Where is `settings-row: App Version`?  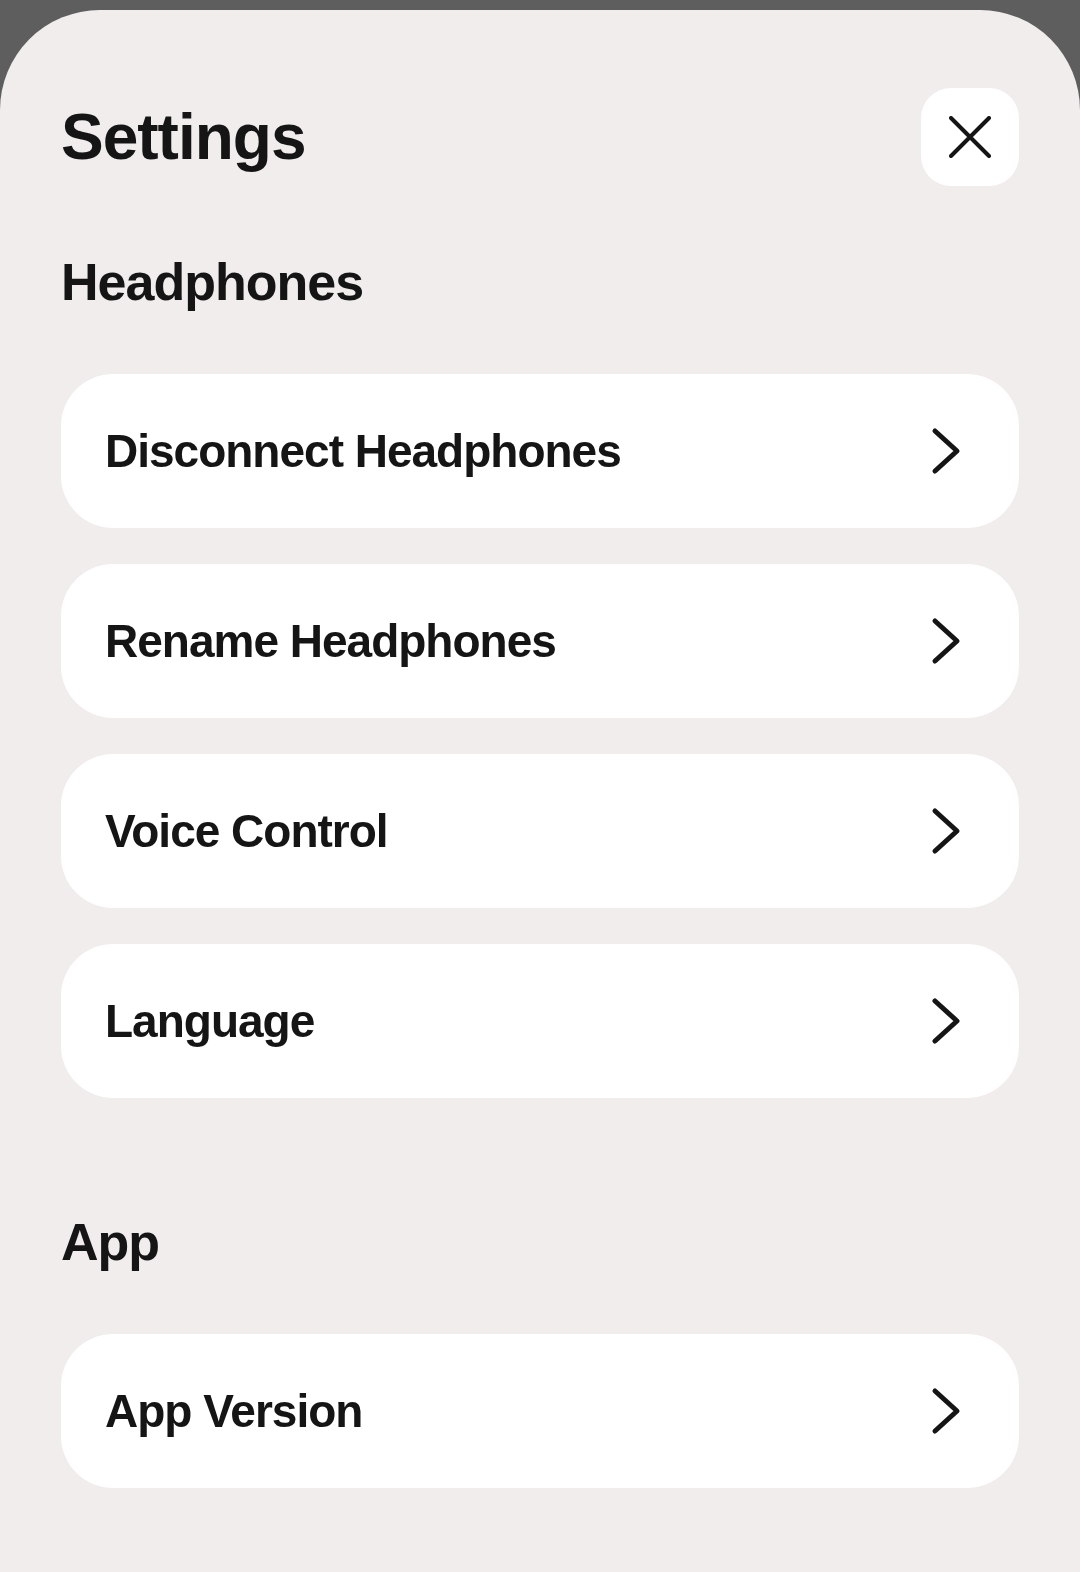 settings-row: App Version is located at coordinates (540, 1411).